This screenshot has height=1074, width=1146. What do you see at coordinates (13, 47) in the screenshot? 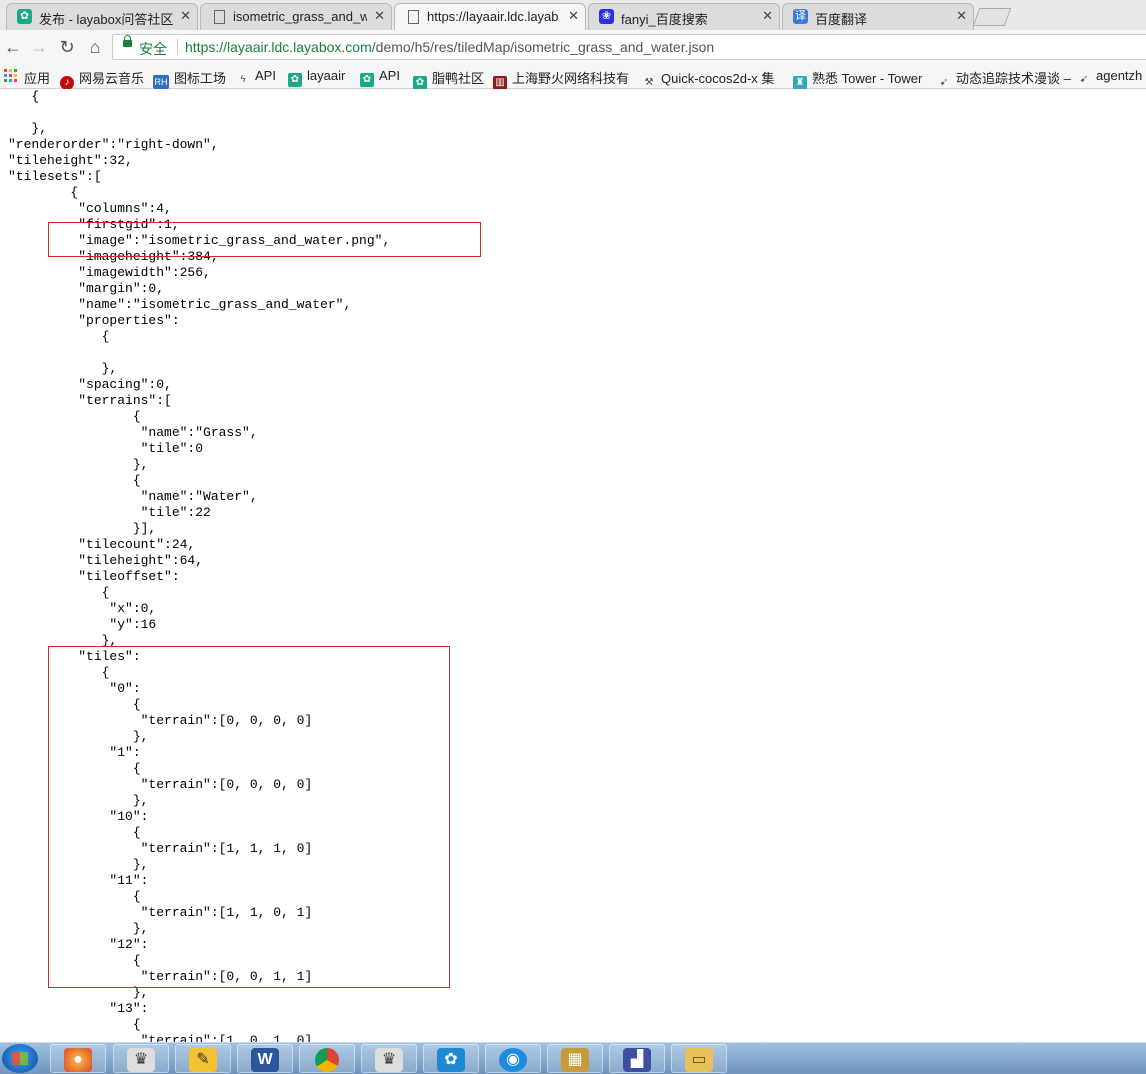
I see `back-arrow-icon: ←` at bounding box center [13, 47].